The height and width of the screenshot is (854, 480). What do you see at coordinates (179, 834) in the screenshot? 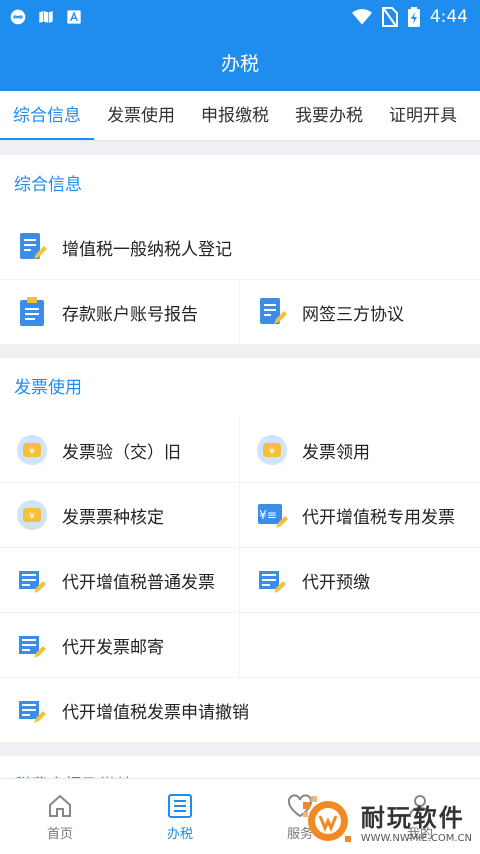
I see `nav-label: 办税` at bounding box center [179, 834].